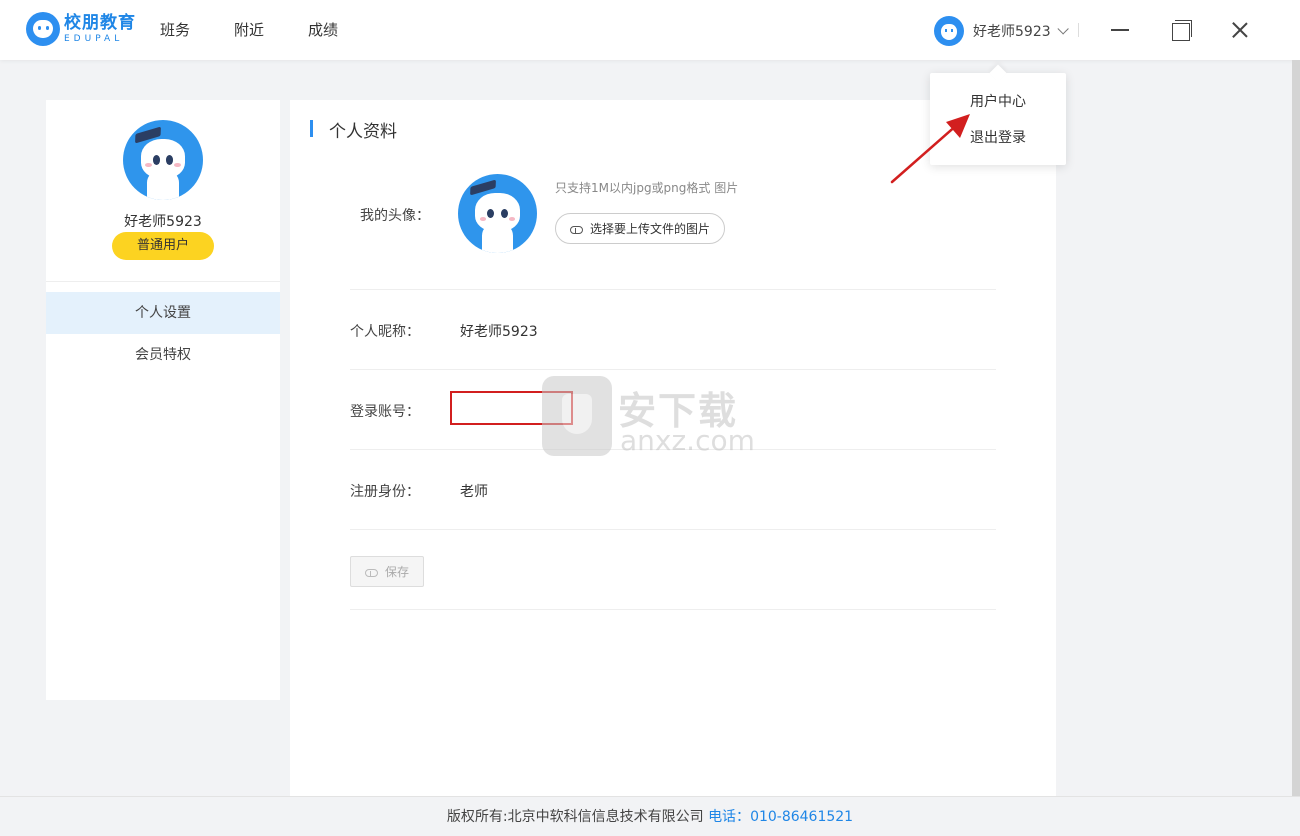 The height and width of the screenshot is (836, 1300). Describe the element at coordinates (311, 128) in the screenshot. I see `title-accent` at that location.